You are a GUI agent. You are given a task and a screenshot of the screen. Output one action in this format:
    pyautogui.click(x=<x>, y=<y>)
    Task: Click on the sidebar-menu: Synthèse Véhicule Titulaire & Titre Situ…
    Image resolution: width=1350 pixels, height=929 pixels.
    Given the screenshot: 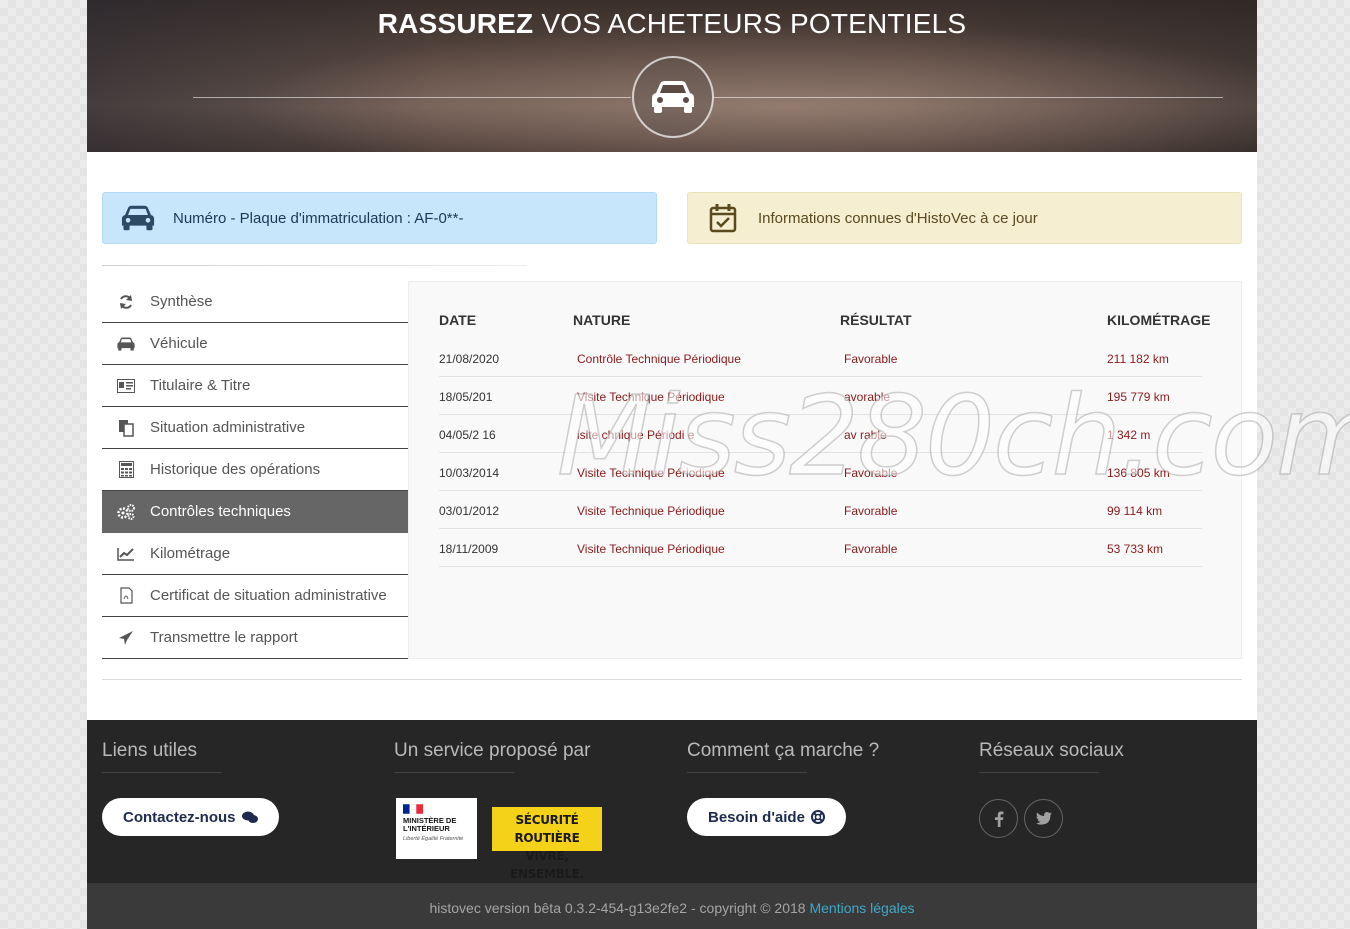 What is the action you would take?
    pyautogui.click(x=255, y=470)
    